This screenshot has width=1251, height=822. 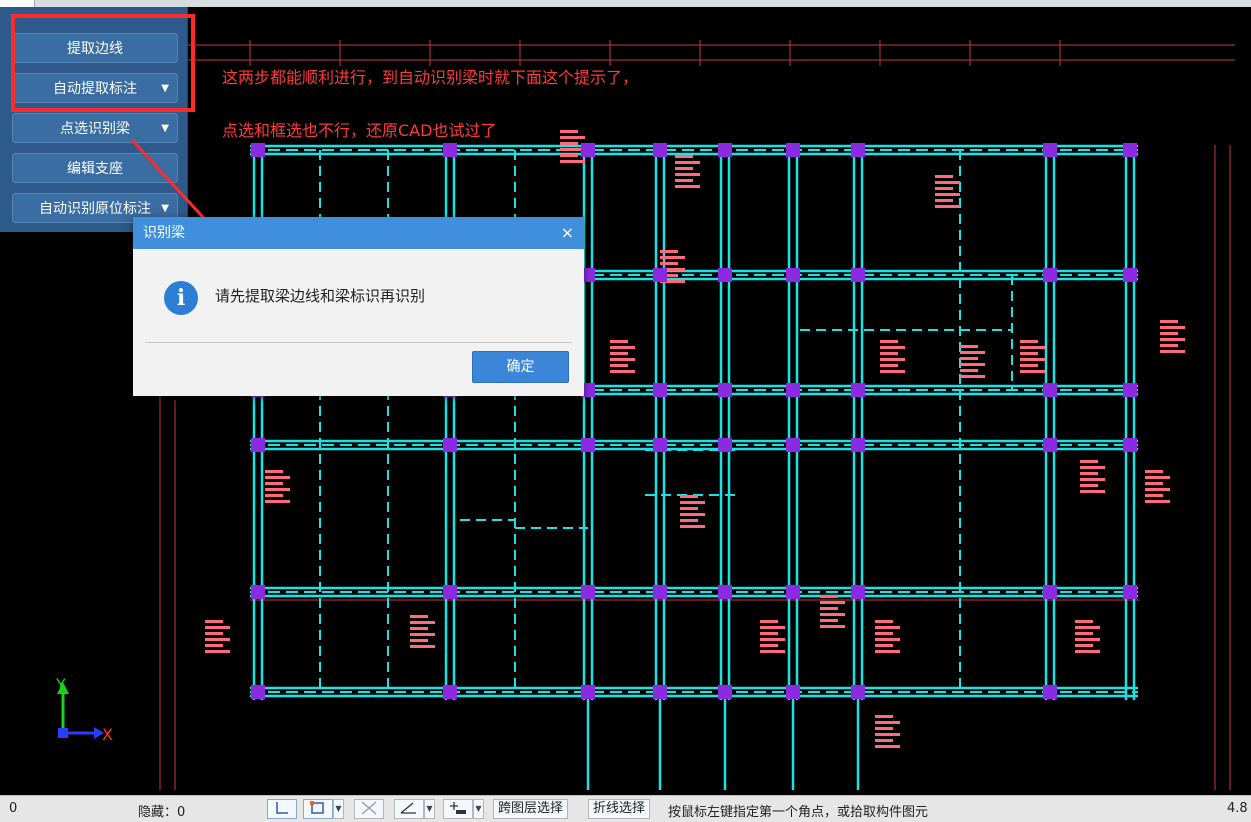 I want to click on close-icon: ×, so click(x=567, y=233).